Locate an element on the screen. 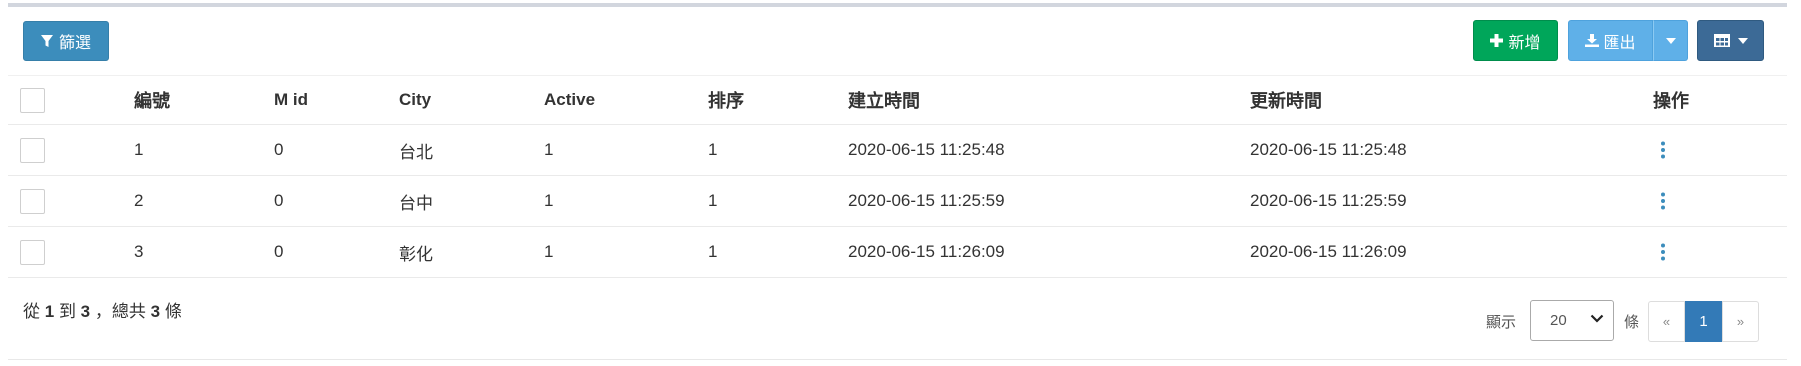  next-page-button: » is located at coordinates (1740, 321).